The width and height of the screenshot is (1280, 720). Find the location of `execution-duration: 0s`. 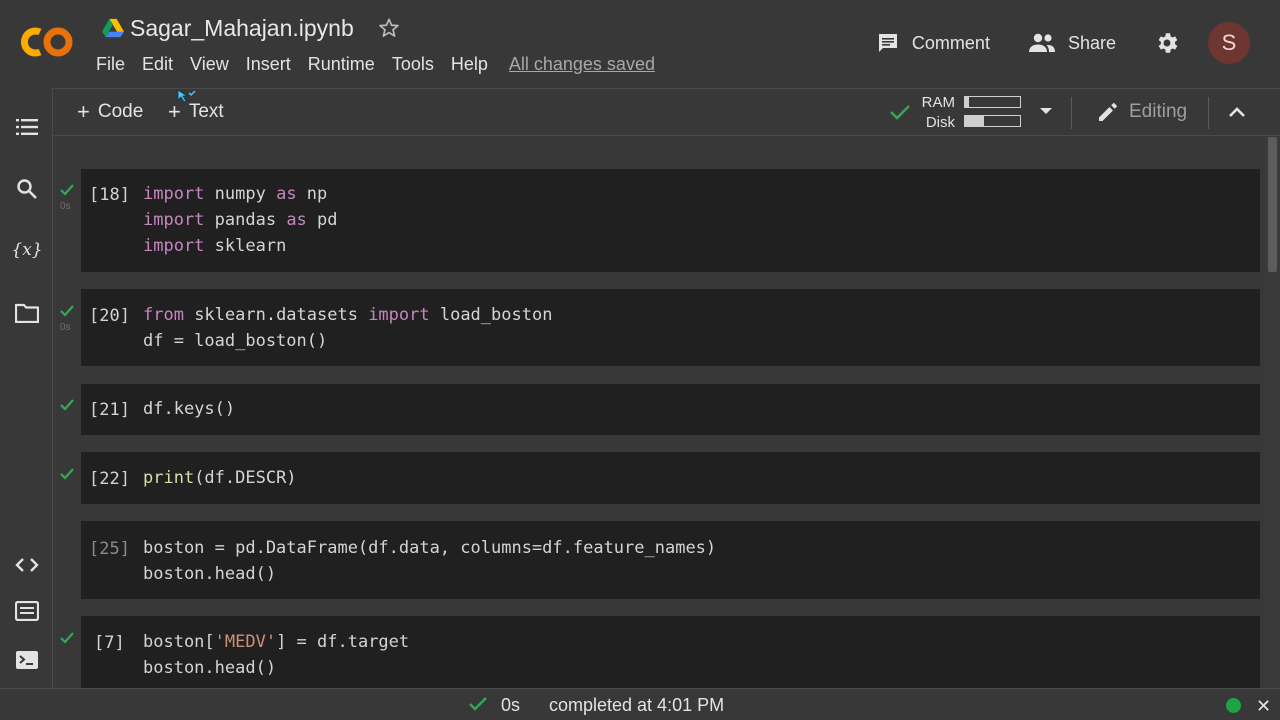

execution-duration: 0s is located at coordinates (510, 705).